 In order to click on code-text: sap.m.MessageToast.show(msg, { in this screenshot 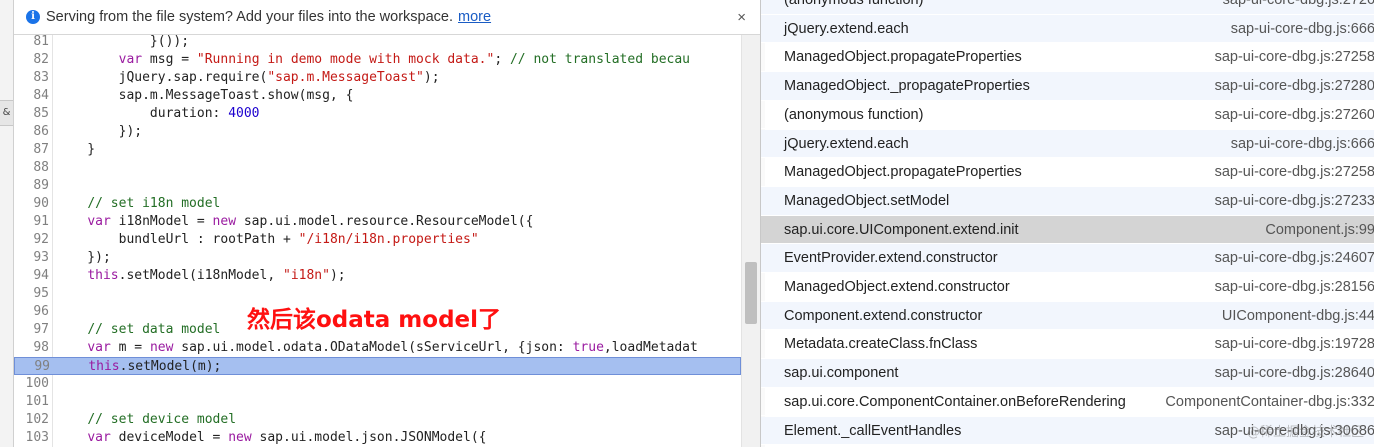, I will do `click(205, 96)`.